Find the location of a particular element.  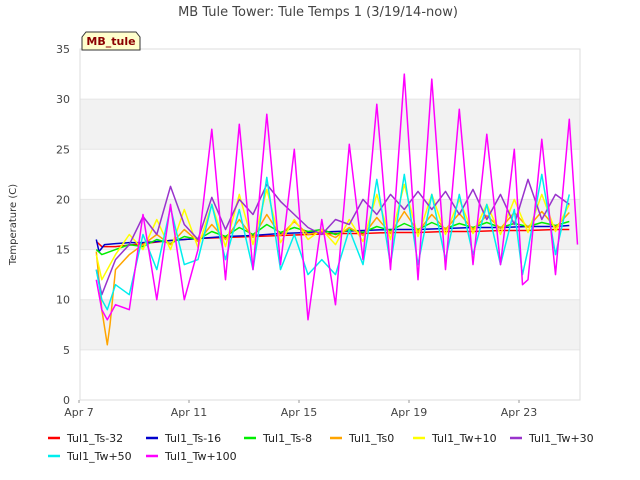

legend-item: Tul1_Ts0 is located at coordinates (362, 438).